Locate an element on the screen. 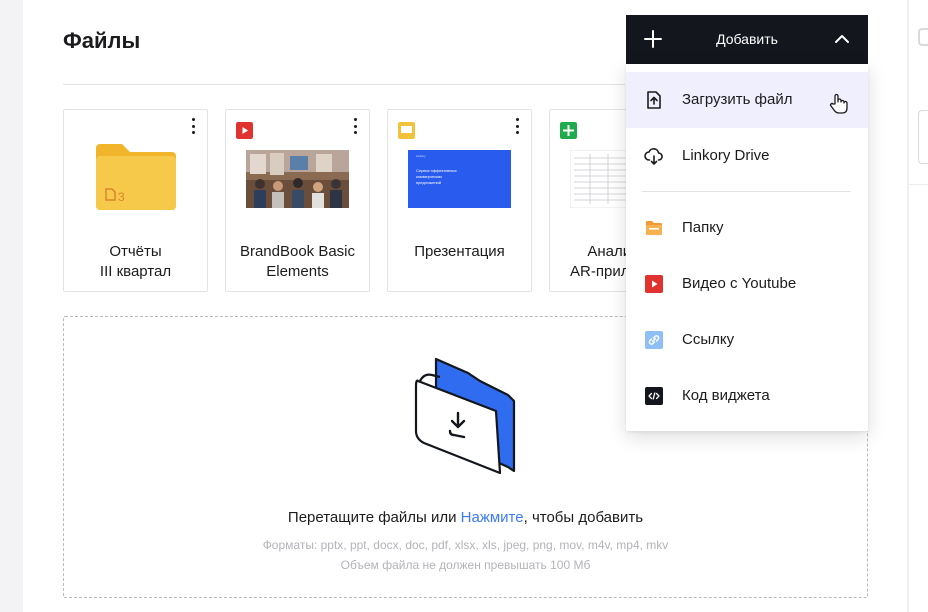 Image resolution: width=928 pixels, height=612 pixels. presentation-icon is located at coordinates (406, 130).